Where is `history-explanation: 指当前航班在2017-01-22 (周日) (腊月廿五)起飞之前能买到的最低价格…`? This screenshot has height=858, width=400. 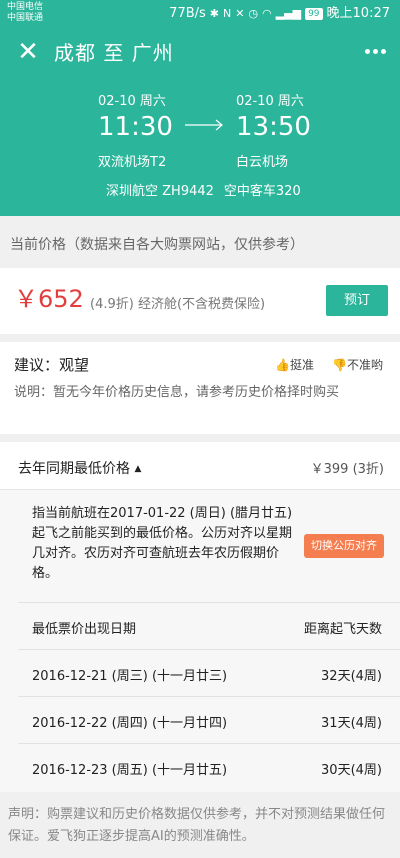
history-explanation: 指当前航班在2017-01-22 (周日) (腊月廿五)起飞之前能买到的最低价格… is located at coordinates (162, 543).